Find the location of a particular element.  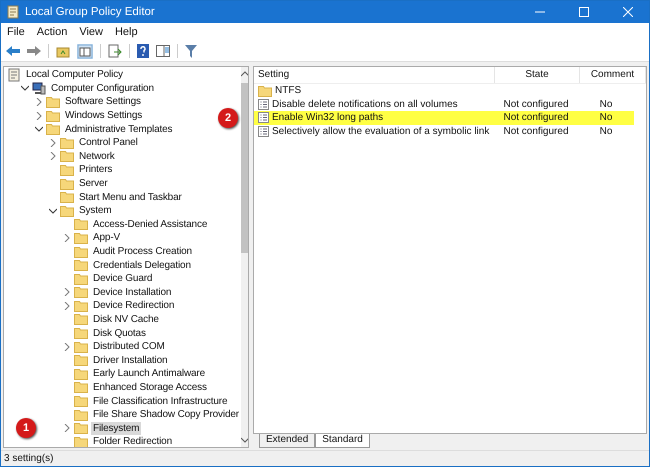

filter-icon is located at coordinates (191, 51).